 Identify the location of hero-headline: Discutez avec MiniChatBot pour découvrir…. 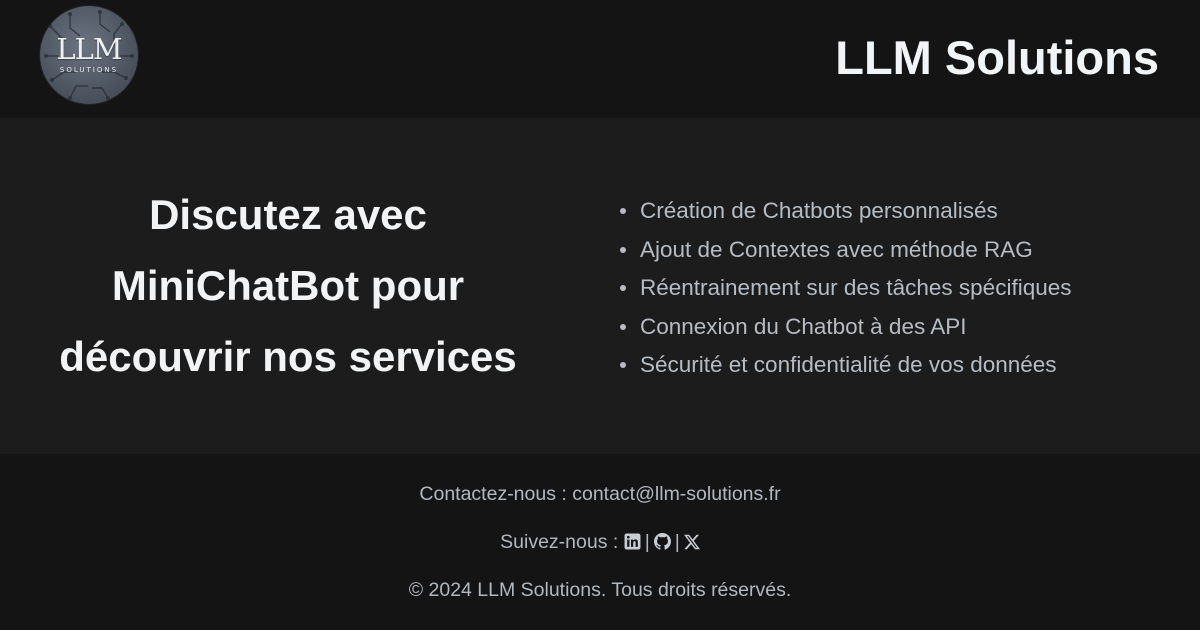
(288, 285).